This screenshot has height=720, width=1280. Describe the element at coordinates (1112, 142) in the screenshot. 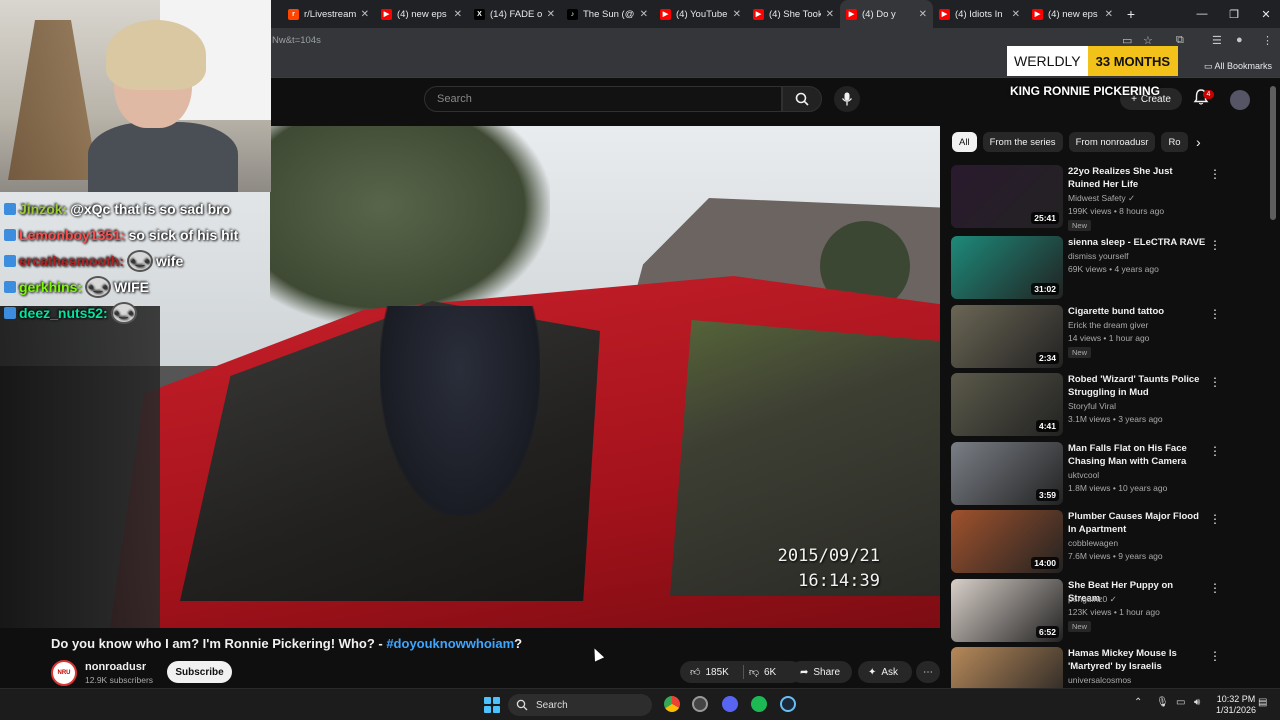

I see `filter-chip: From nonroadusr` at that location.